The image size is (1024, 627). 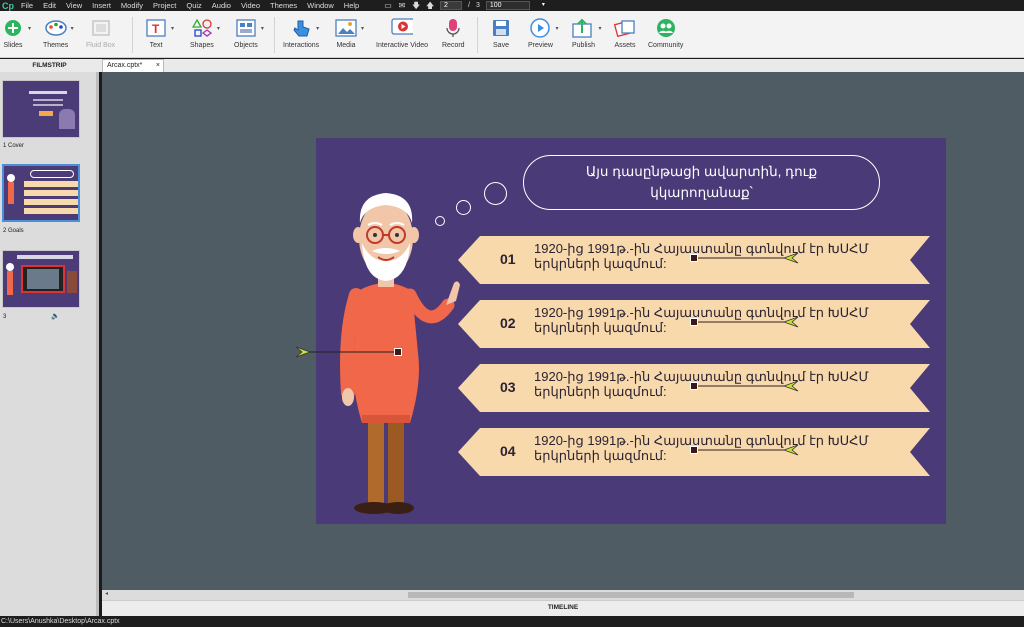 I want to click on menu-quiz: Quiz, so click(x=193, y=5).